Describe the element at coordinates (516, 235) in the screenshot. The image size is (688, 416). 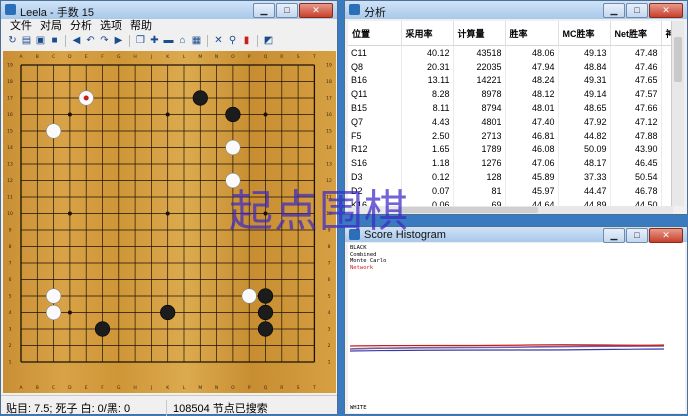
I see `histogram-titlebar: Score Histogram ▁ □ ✕` at that location.